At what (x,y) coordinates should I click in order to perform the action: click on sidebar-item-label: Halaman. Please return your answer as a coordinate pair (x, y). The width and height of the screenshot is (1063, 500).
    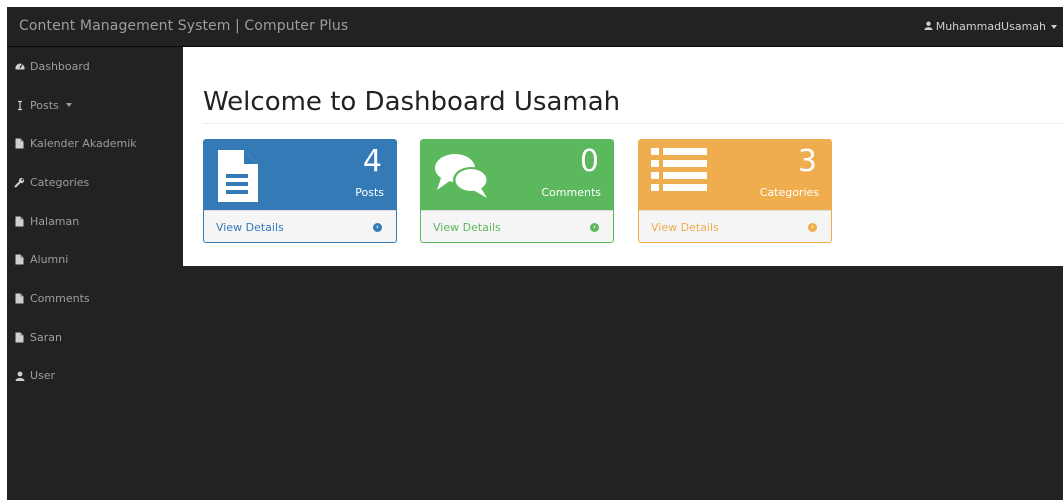
    Looking at the image, I should click on (55, 221).